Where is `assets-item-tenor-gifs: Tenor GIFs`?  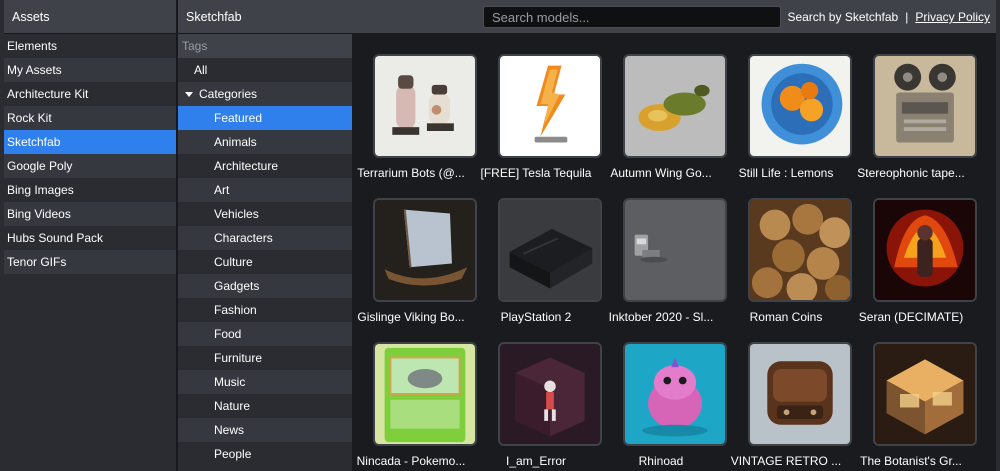 assets-item-tenor-gifs: Tenor GIFs is located at coordinates (90, 262).